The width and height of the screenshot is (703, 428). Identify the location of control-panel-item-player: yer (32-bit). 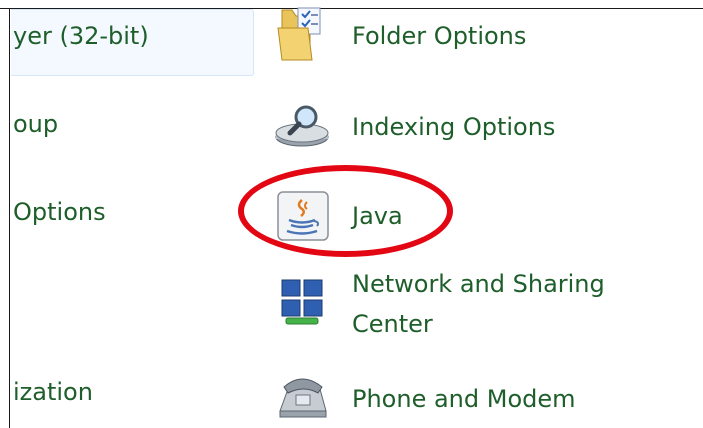
(132, 42).